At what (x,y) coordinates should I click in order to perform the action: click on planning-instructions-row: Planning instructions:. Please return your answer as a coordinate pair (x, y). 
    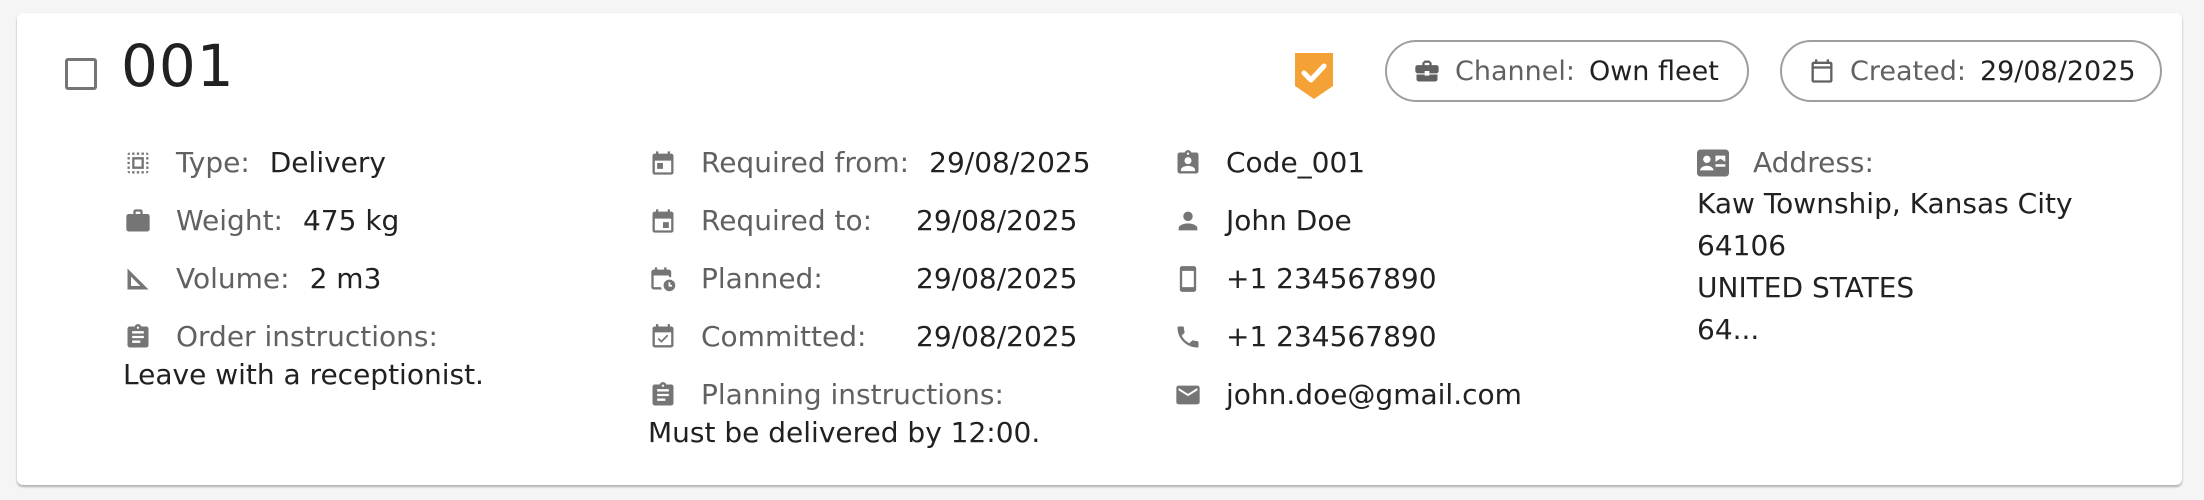
    Looking at the image, I should click on (826, 395).